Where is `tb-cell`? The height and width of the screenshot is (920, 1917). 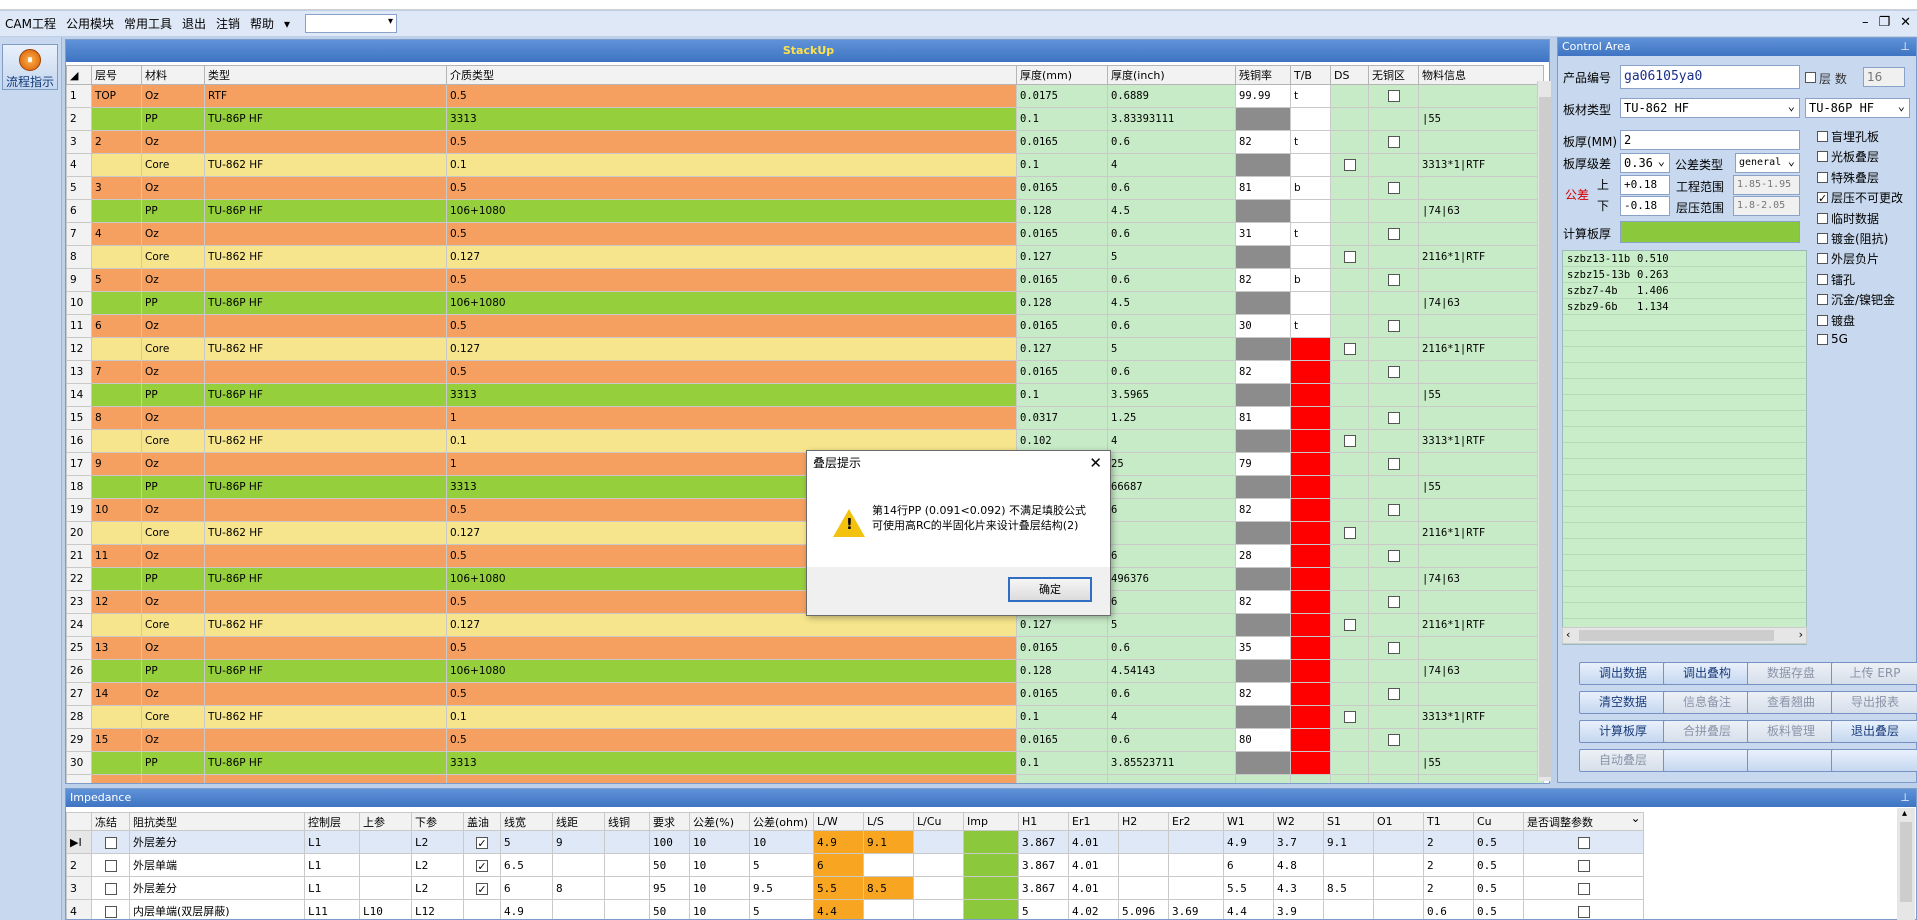 tb-cell is located at coordinates (1310, 165).